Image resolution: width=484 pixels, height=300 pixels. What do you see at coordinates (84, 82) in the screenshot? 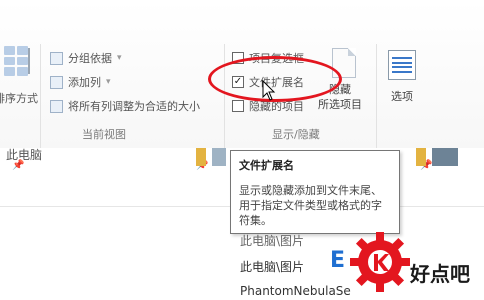
I see `add-columns-label: 添加列` at bounding box center [84, 82].